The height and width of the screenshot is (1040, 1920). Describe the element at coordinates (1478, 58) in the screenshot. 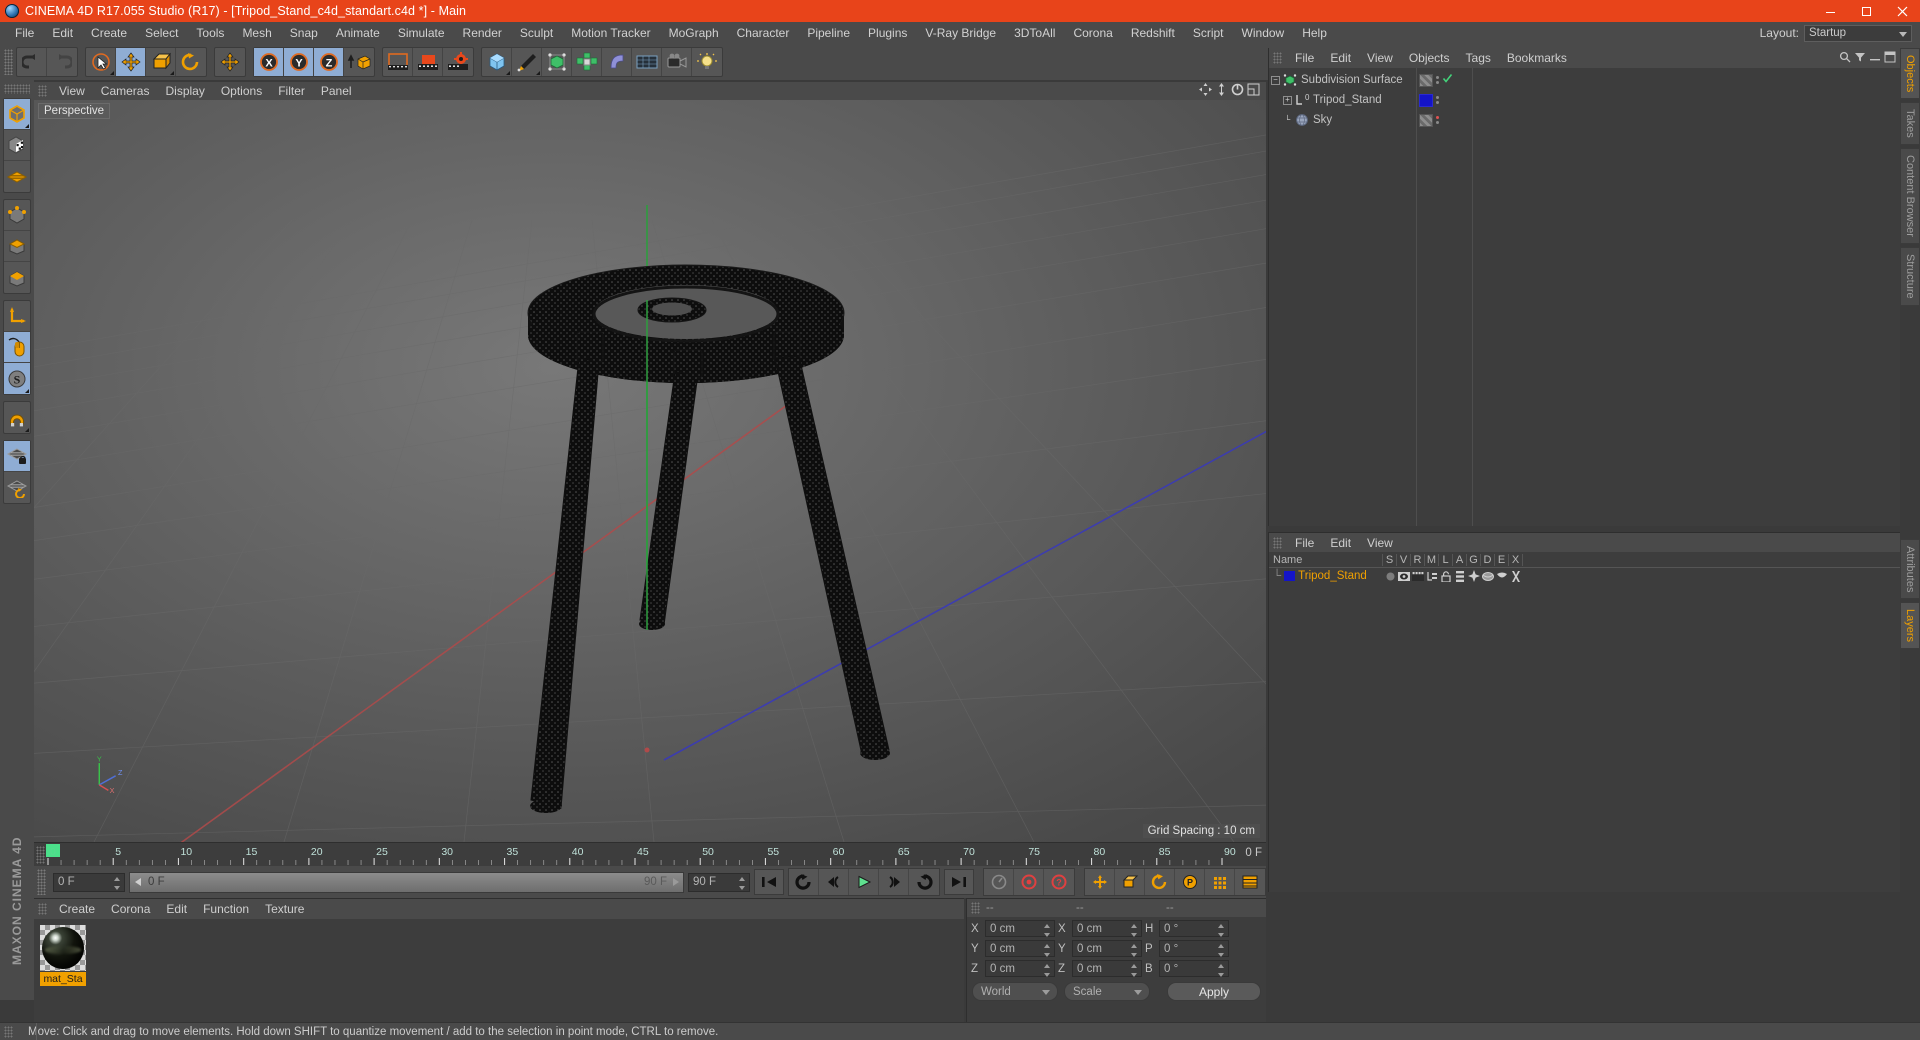

I see `object-menu-tags: Tags` at that location.